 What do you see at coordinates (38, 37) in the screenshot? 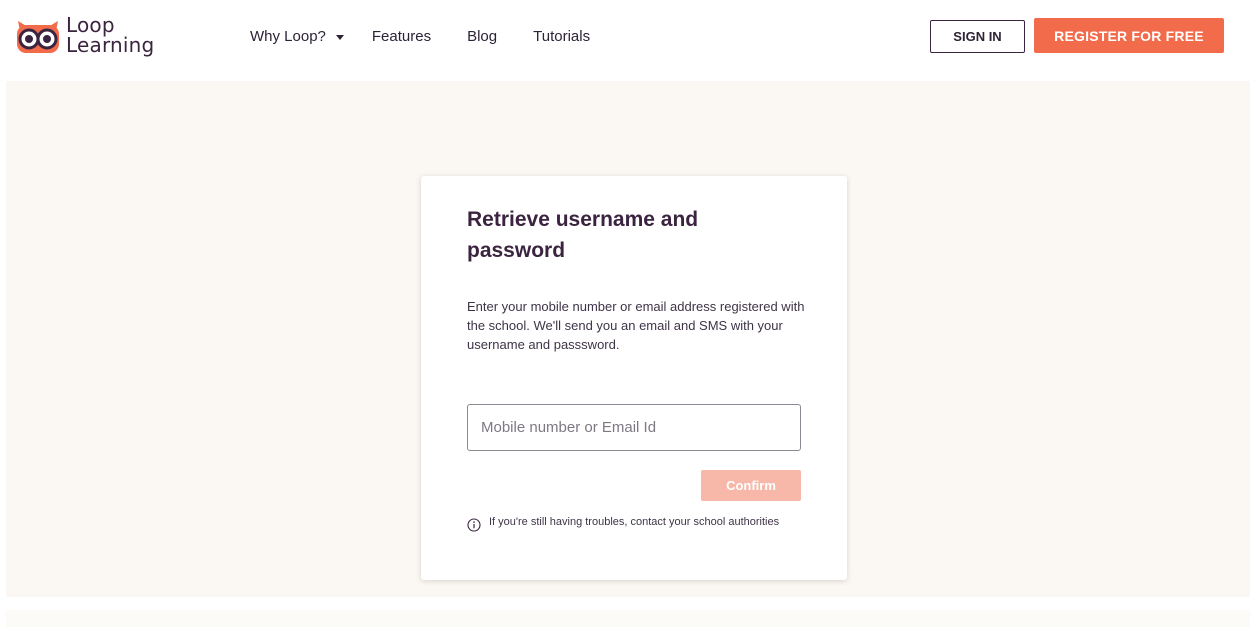
I see `owl-logo-icon` at bounding box center [38, 37].